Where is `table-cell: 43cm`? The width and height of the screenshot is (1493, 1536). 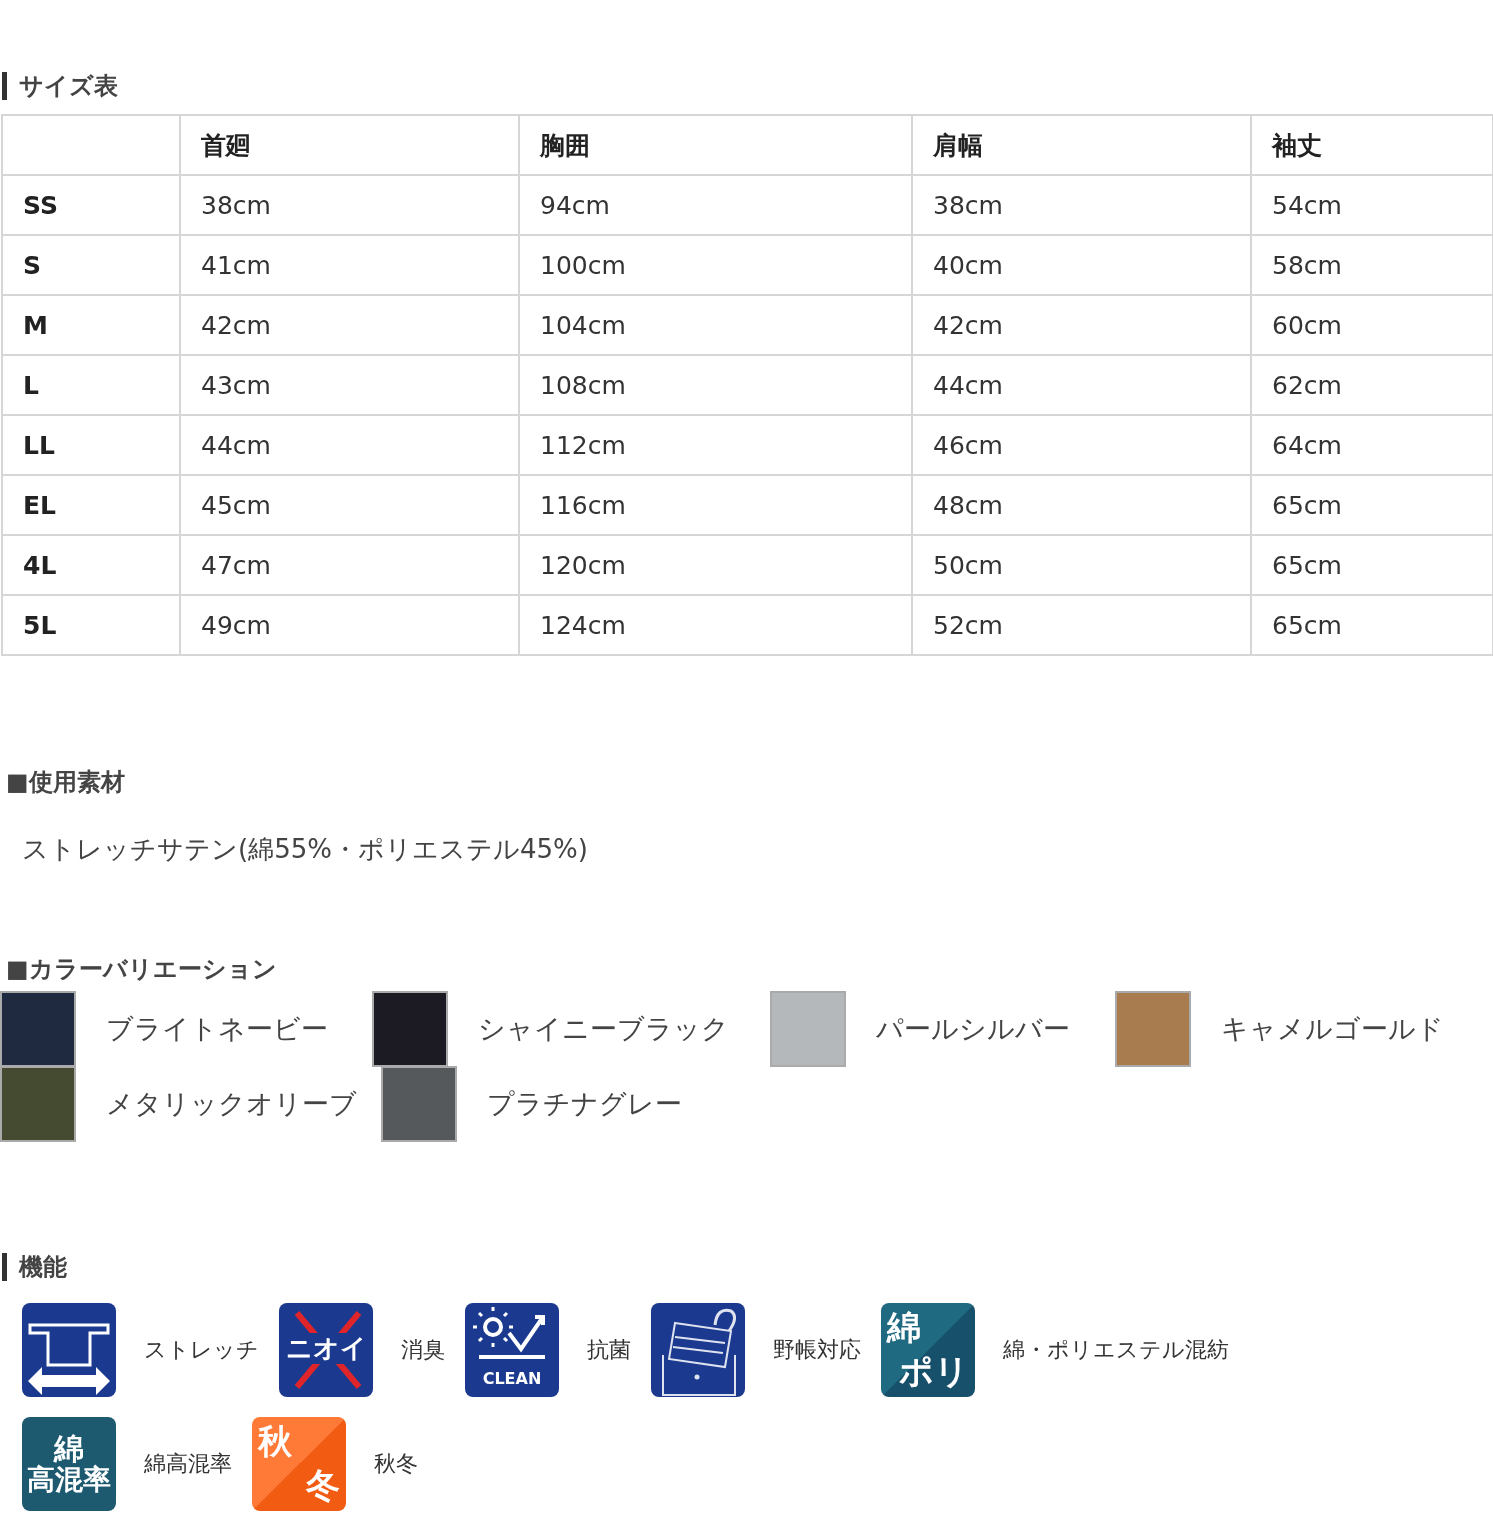
table-cell: 43cm is located at coordinates (349, 385).